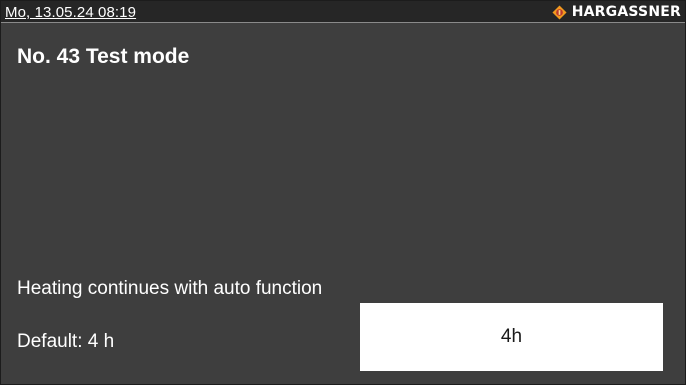 The width and height of the screenshot is (686, 385). I want to click on value-input-field: 4h, so click(511, 337).